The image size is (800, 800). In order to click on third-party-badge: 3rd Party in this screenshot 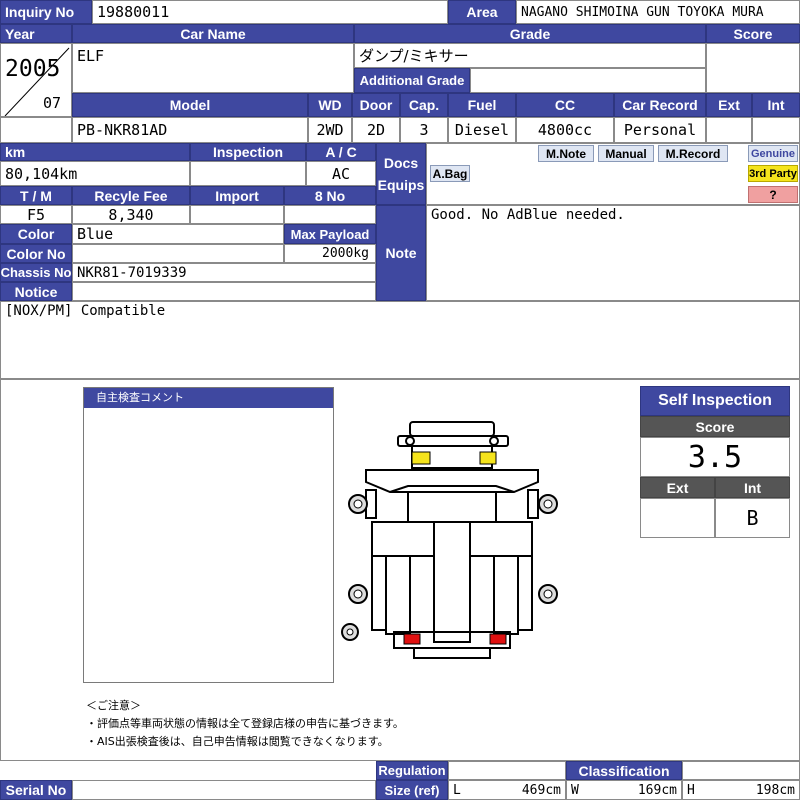, I will do `click(773, 173)`.